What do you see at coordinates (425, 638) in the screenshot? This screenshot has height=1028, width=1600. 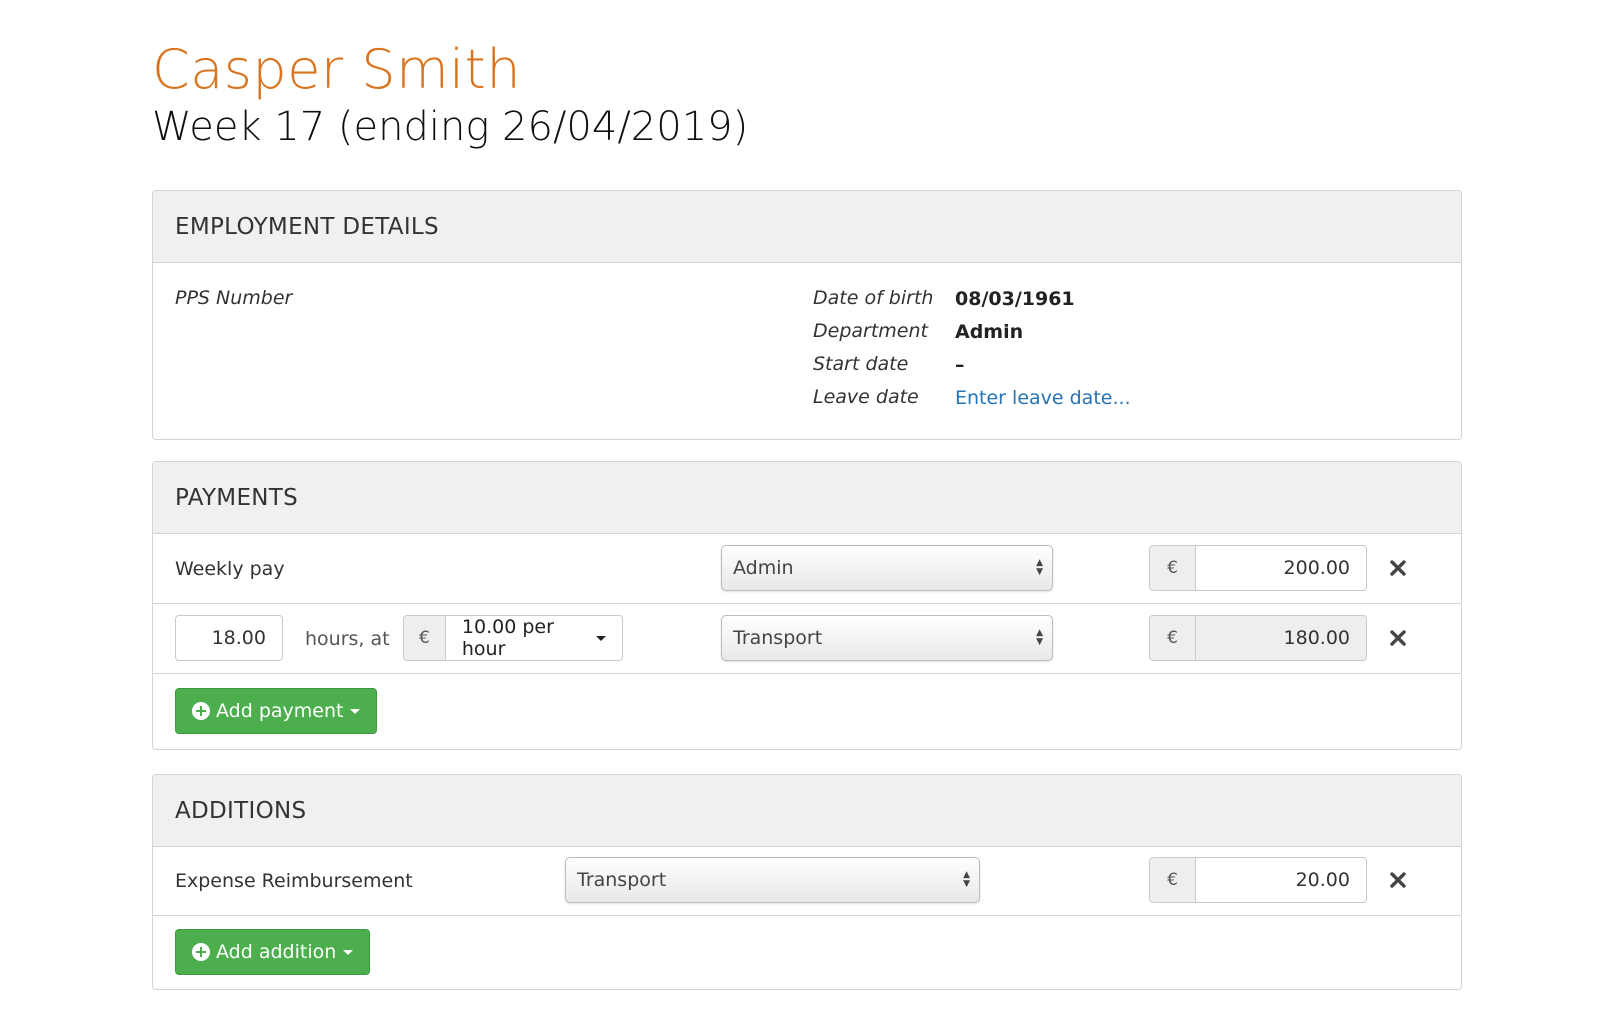 I see `rate-currency-addon: €` at bounding box center [425, 638].